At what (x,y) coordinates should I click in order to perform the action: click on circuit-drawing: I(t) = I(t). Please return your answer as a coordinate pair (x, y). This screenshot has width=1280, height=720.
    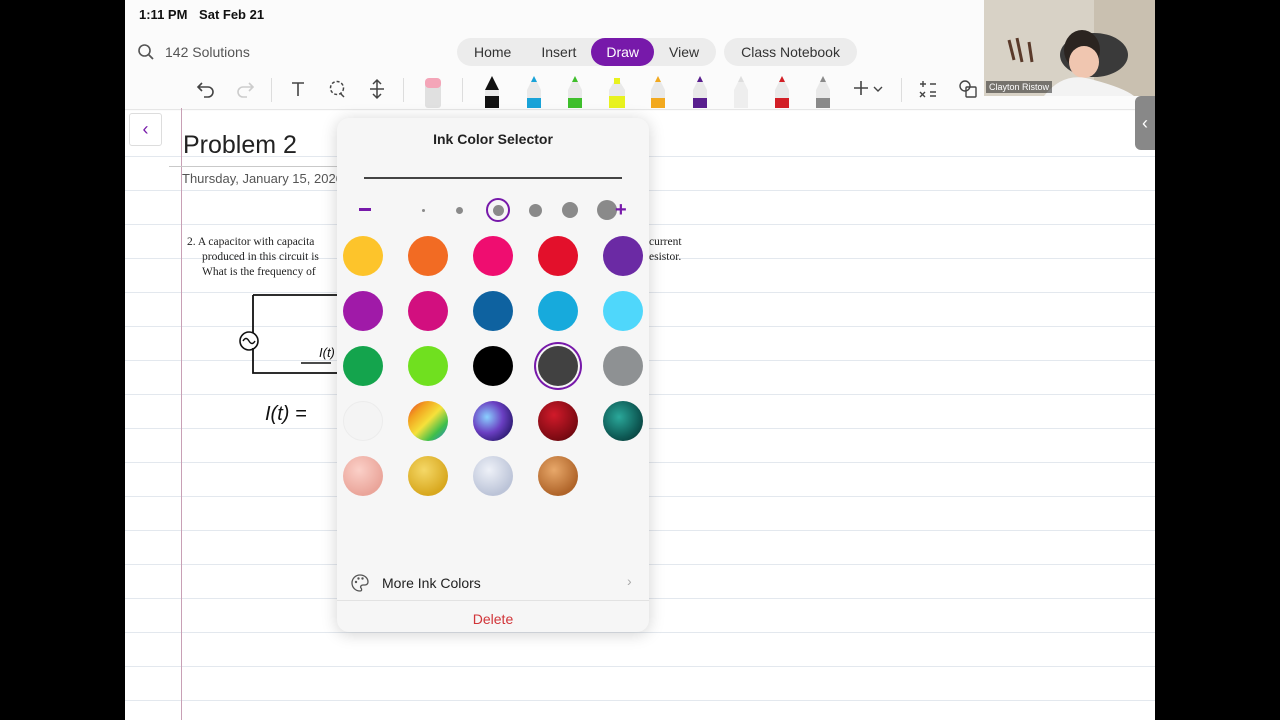
    Looking at the image, I should click on (291, 359).